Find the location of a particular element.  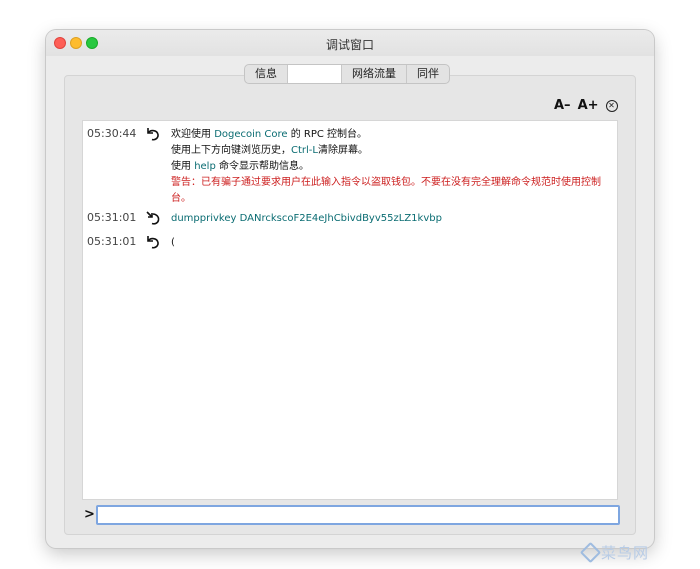

watermark-text: 菜鸟网 is located at coordinates (625, 553).